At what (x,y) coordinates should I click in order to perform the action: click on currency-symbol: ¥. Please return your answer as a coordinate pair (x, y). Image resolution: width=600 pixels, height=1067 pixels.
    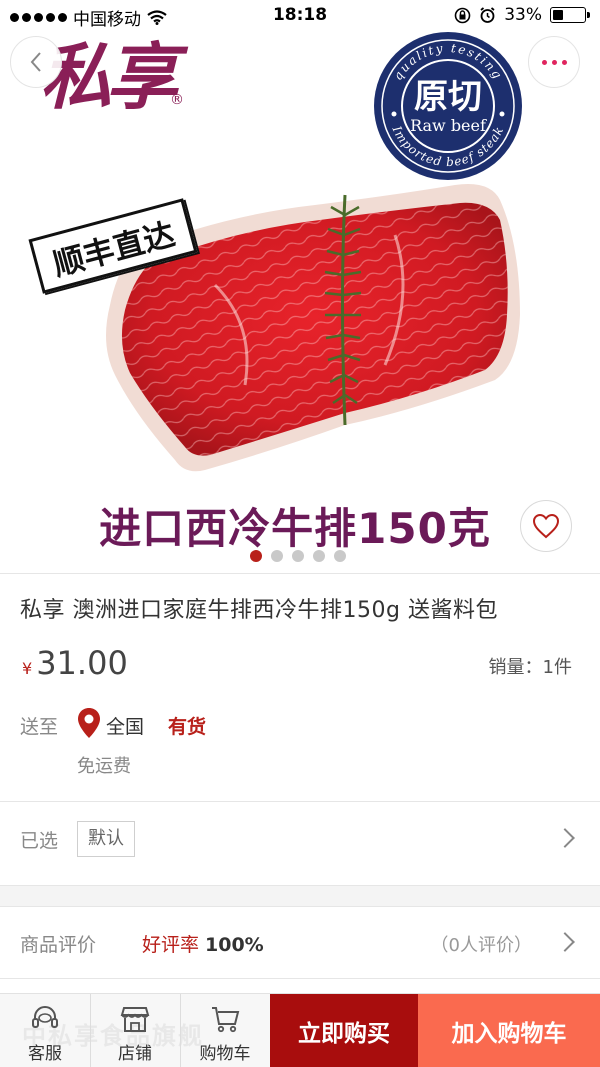
    Looking at the image, I should click on (27, 668).